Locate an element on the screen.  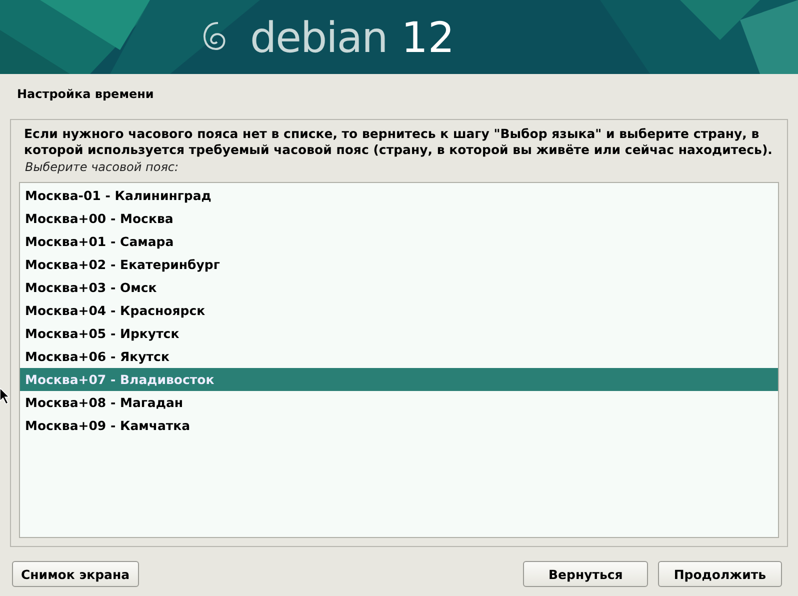
timezone-item: Москва+00 - Москва is located at coordinates (399, 218).